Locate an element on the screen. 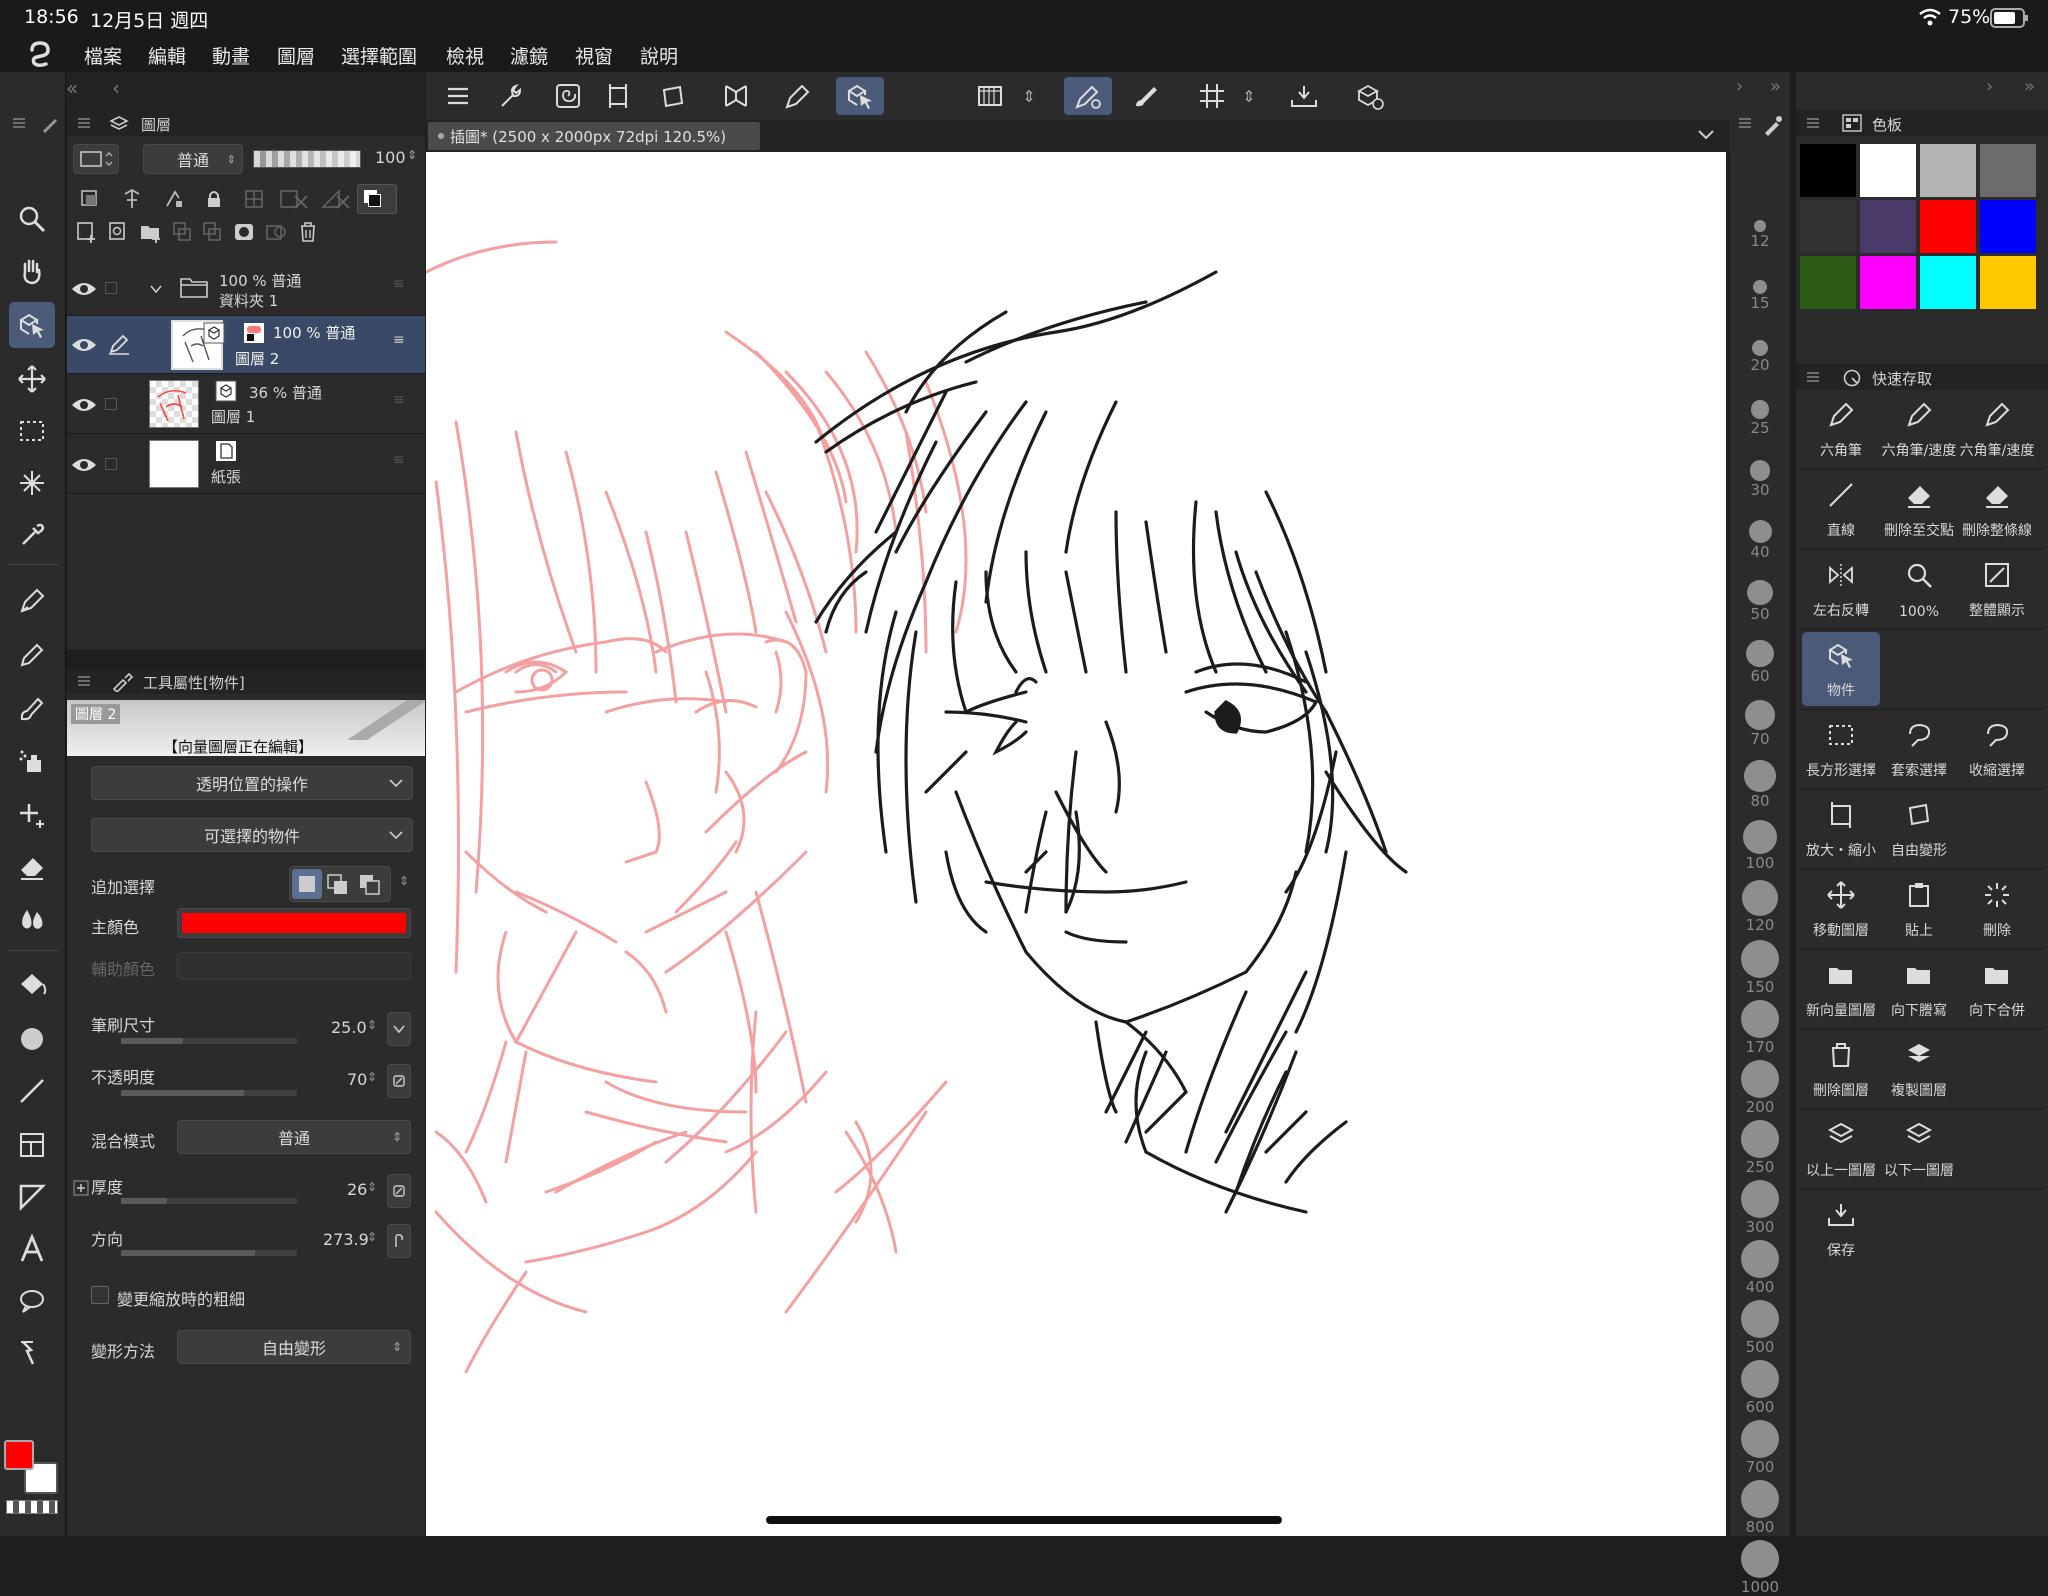 This screenshot has height=1596, width=2048. thickness-slider is located at coordinates (209, 1201).